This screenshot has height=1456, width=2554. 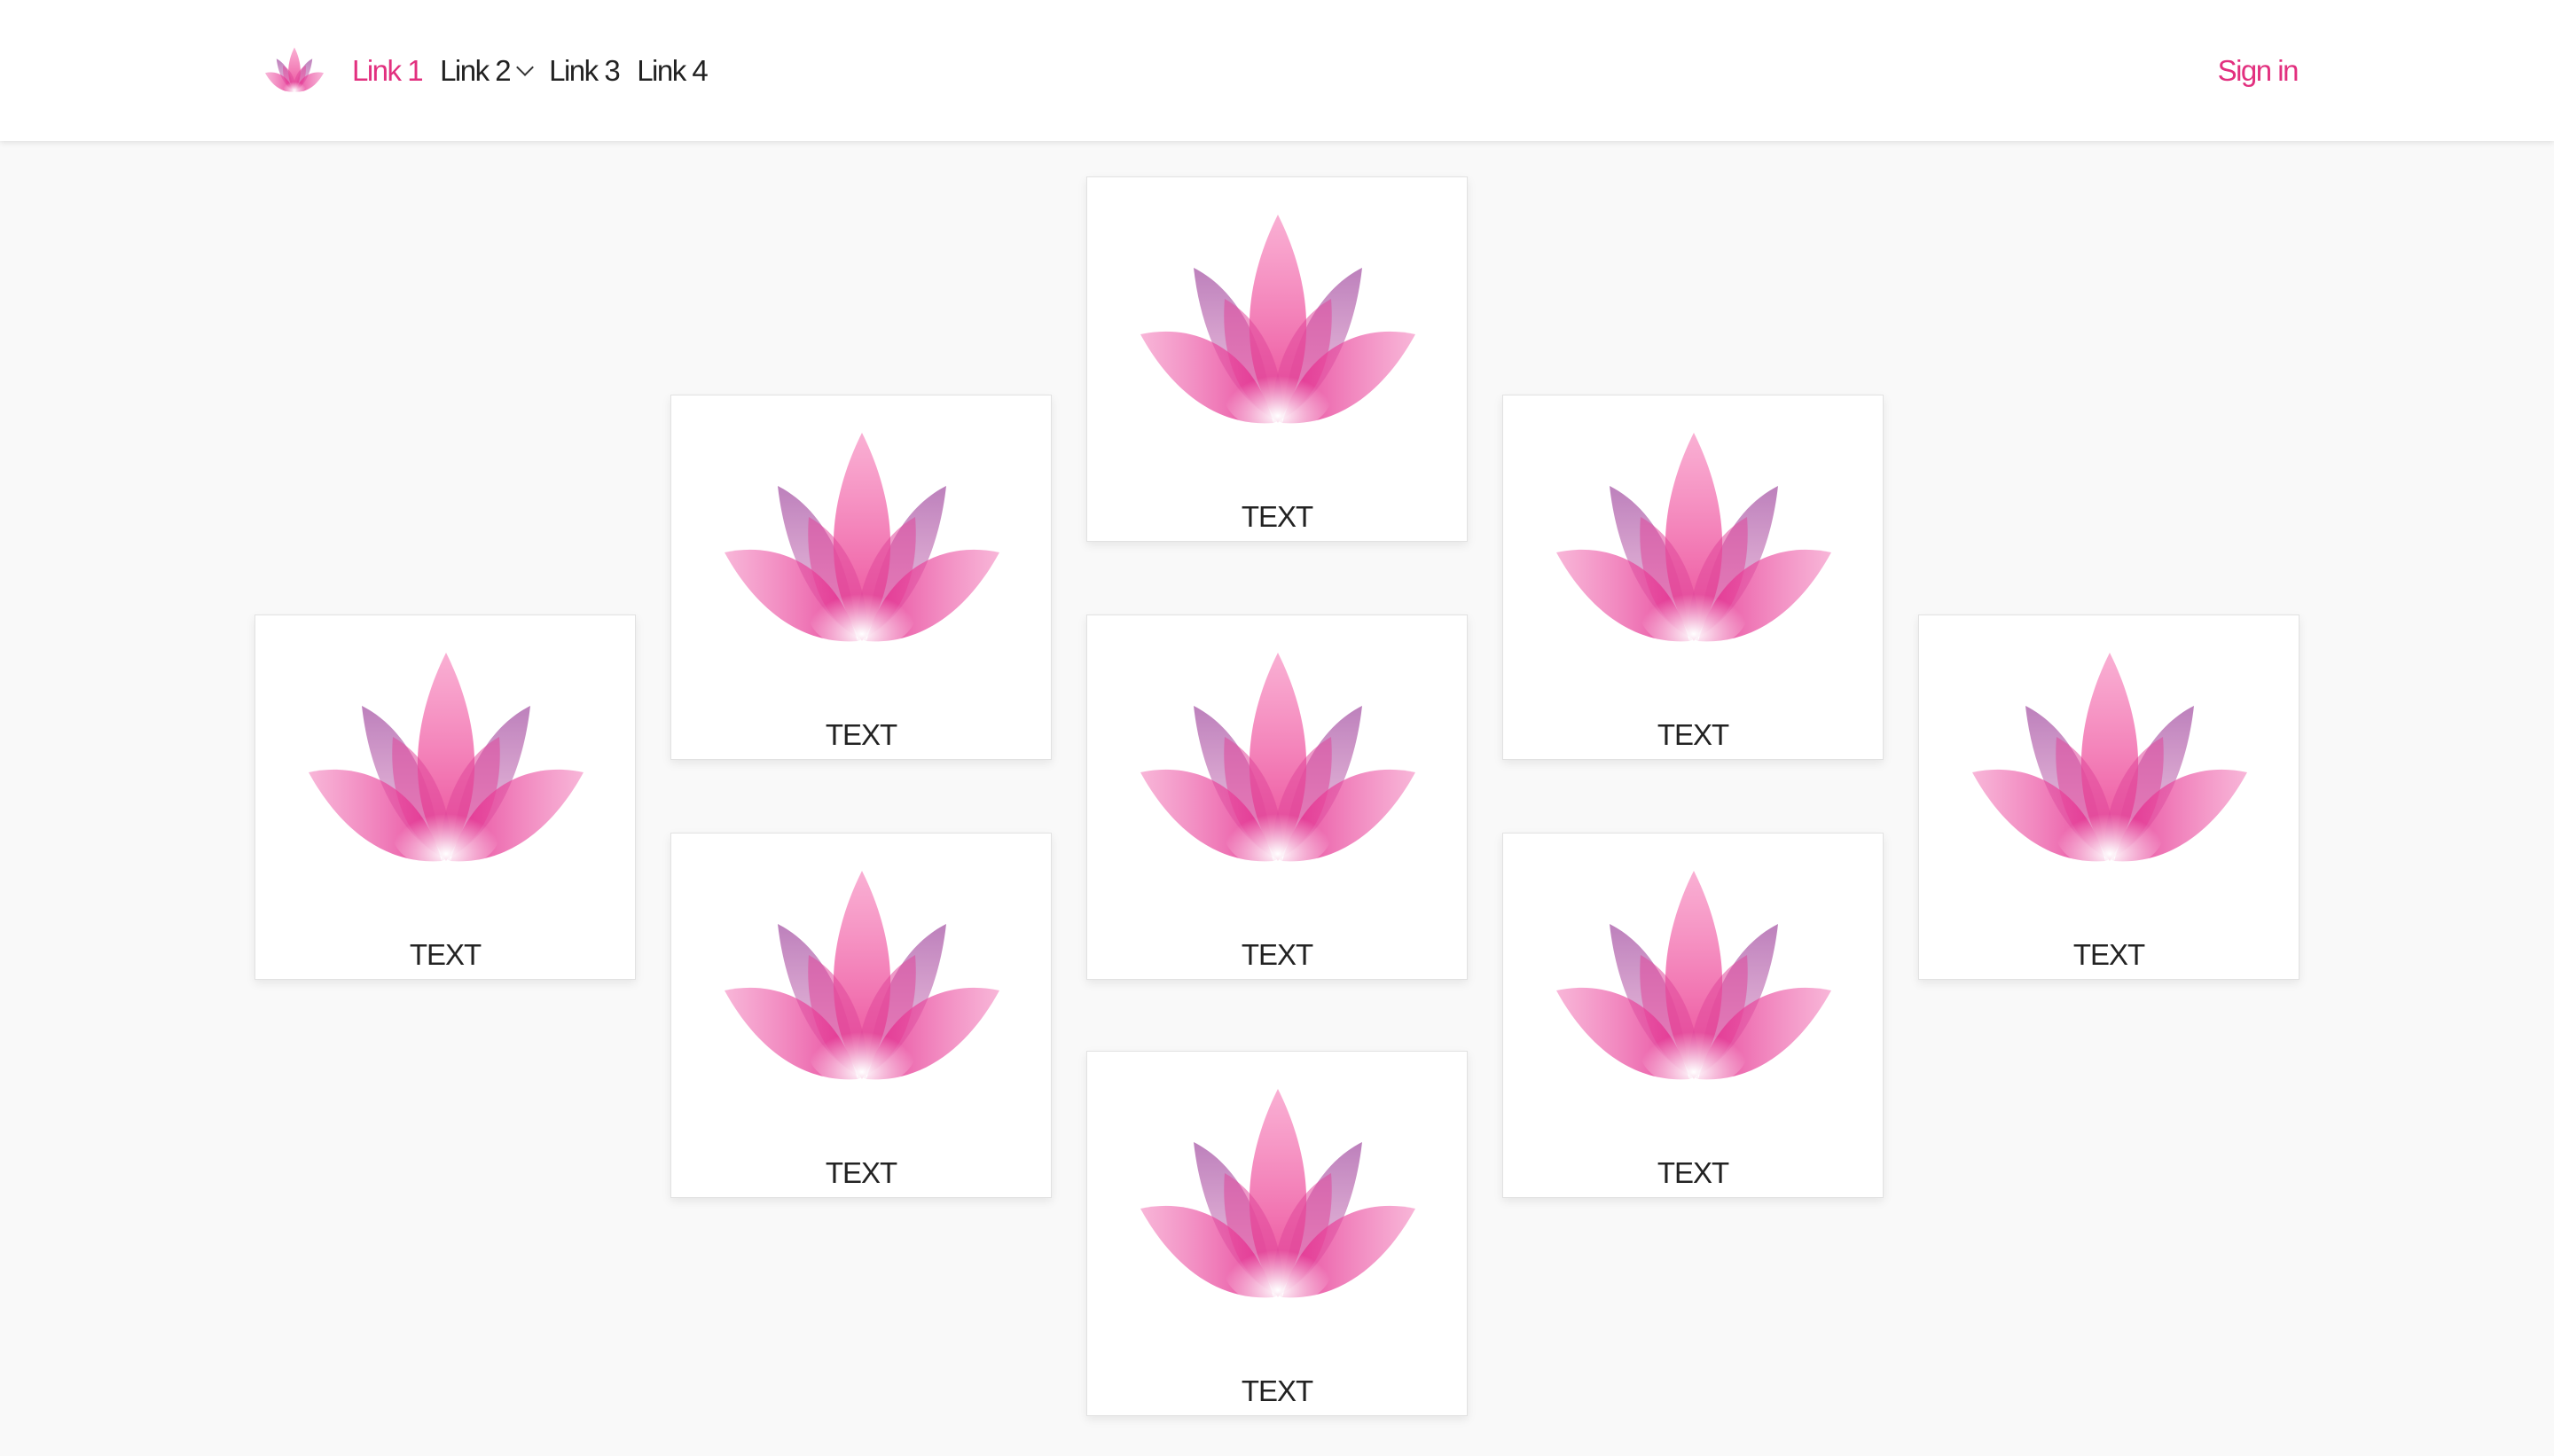 I want to click on nav-link-label: Link 4, so click(x=673, y=70).